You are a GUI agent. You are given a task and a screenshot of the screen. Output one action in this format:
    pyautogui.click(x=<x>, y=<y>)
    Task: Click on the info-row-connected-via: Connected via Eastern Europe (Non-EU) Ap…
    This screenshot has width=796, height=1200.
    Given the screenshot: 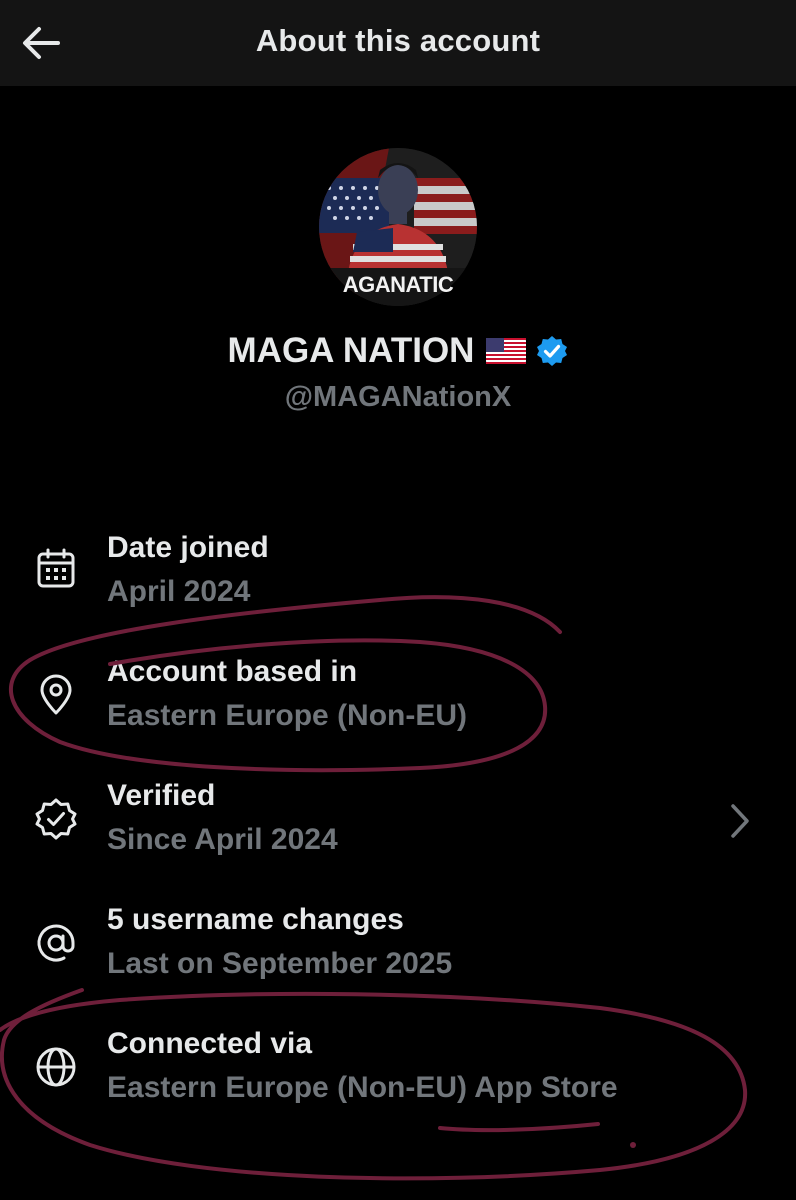 What is the action you would take?
    pyautogui.click(x=398, y=1082)
    